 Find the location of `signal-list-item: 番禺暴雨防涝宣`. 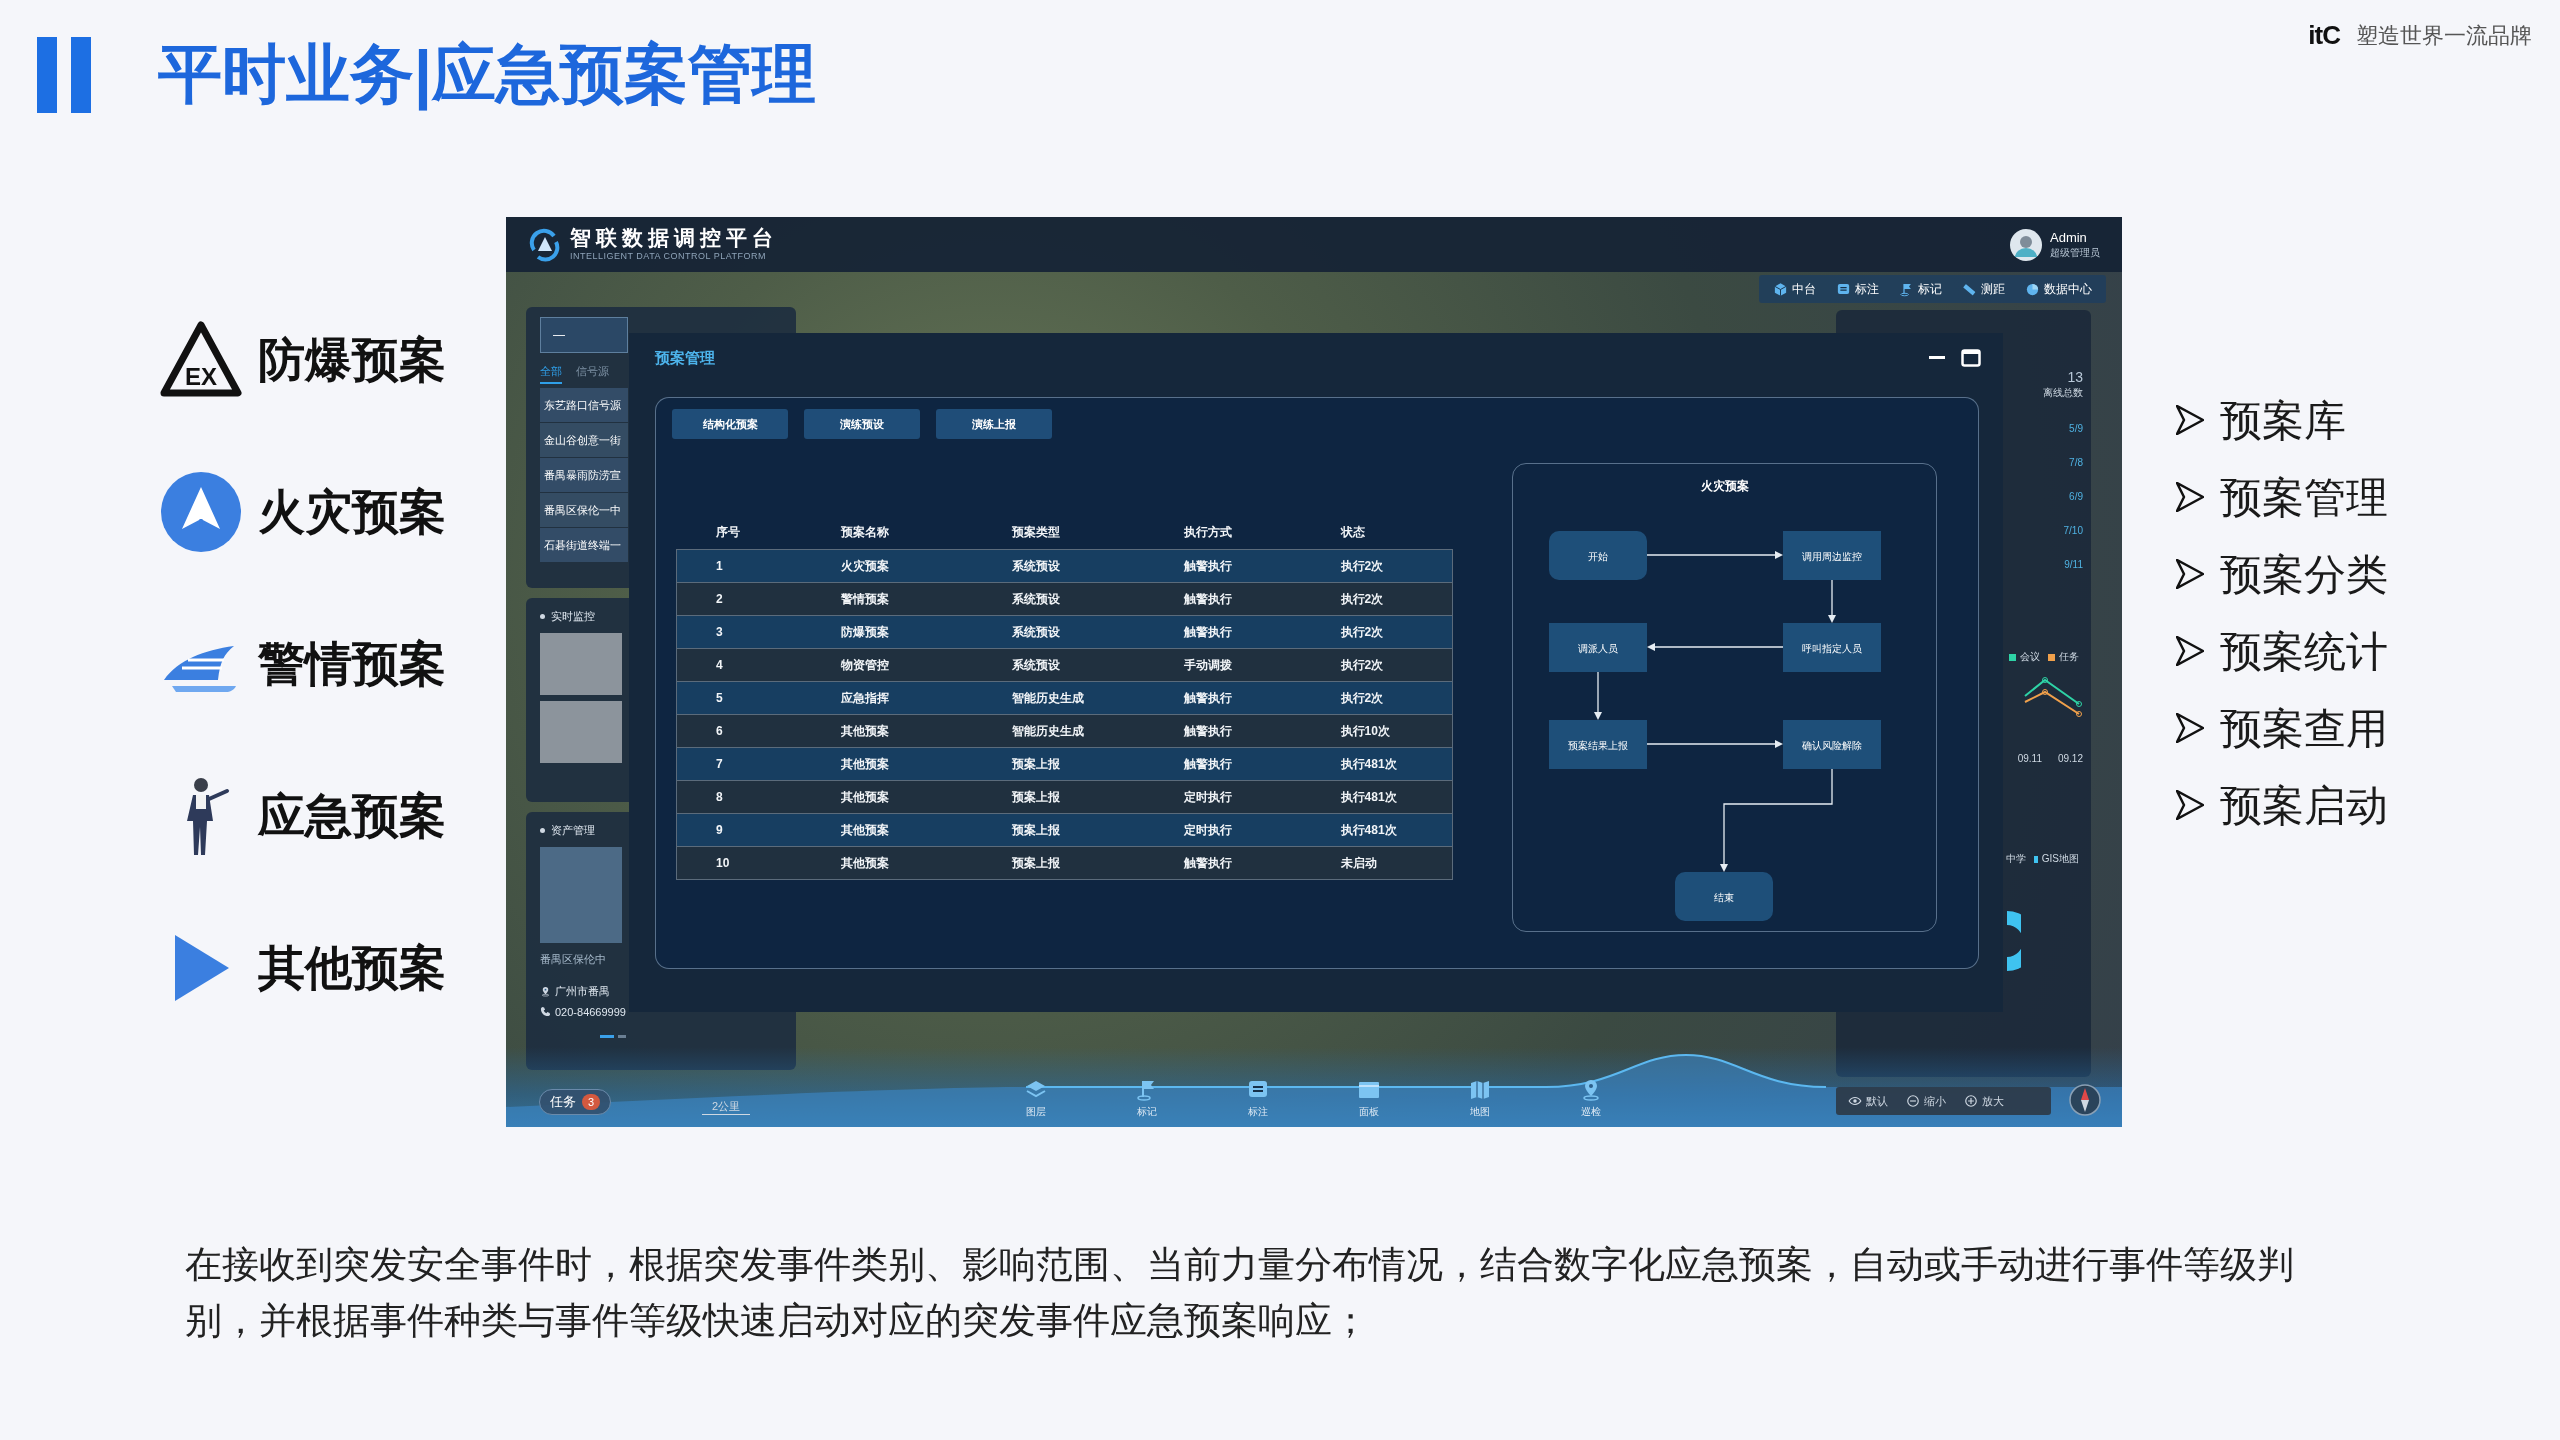

signal-list-item: 番禺暴雨防涝宣 is located at coordinates (584, 474).